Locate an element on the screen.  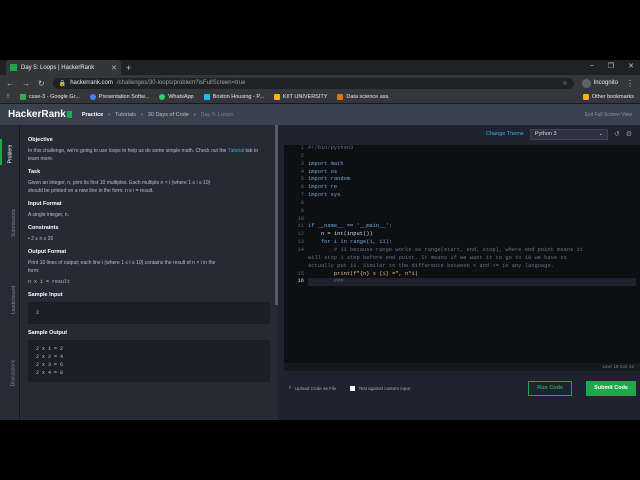
code-line: #!/bin/python3 is located at coordinates (331, 148).